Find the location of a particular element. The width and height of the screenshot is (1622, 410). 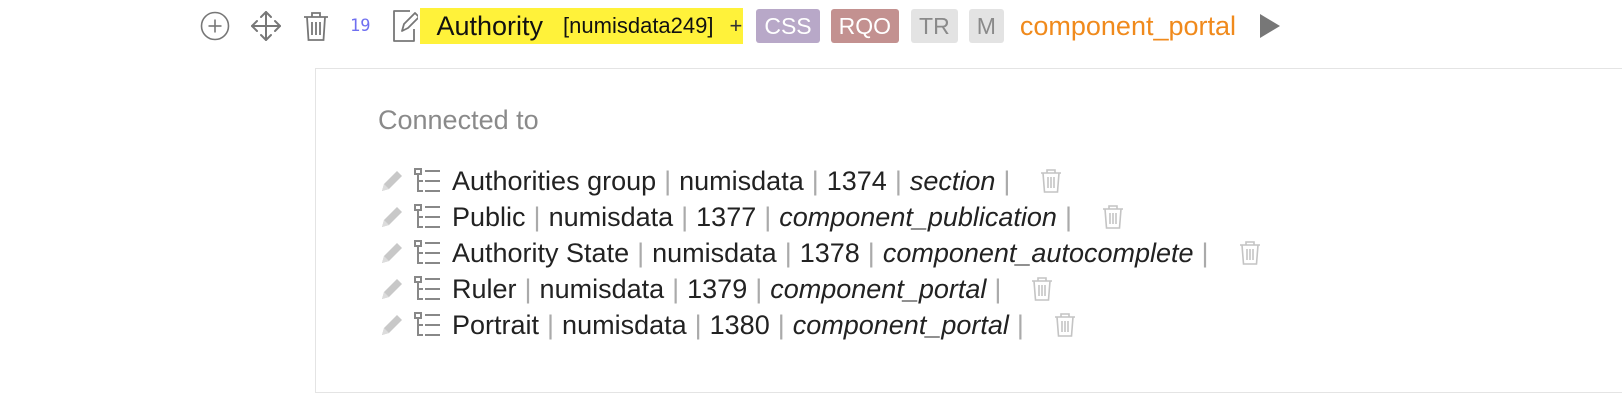

element-model: component_portal is located at coordinates (1128, 25).